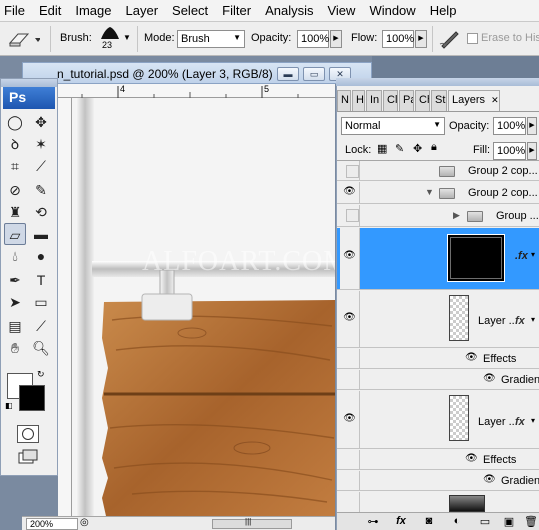 Image resolution: width=539 pixels, height=530 pixels. What do you see at coordinates (429, 521) in the screenshot?
I see `add-mask-icon: ◙` at bounding box center [429, 521].